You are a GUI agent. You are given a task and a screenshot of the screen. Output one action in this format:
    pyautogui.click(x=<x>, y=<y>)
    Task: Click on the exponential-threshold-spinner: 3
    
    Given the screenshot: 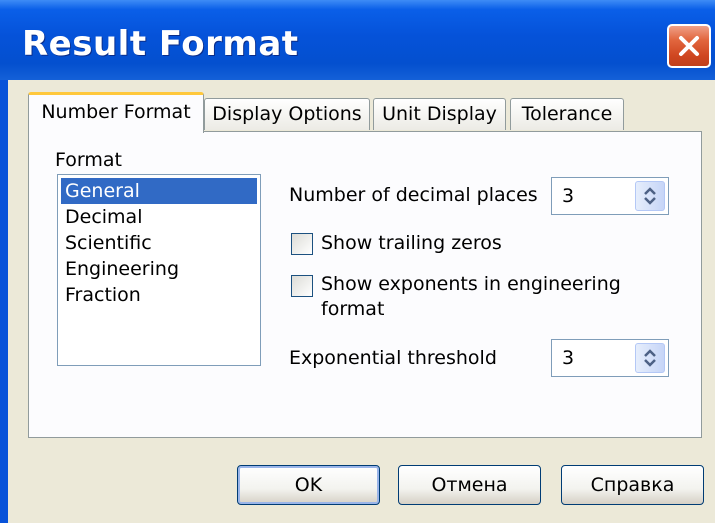 What is the action you would take?
    pyautogui.click(x=610, y=358)
    